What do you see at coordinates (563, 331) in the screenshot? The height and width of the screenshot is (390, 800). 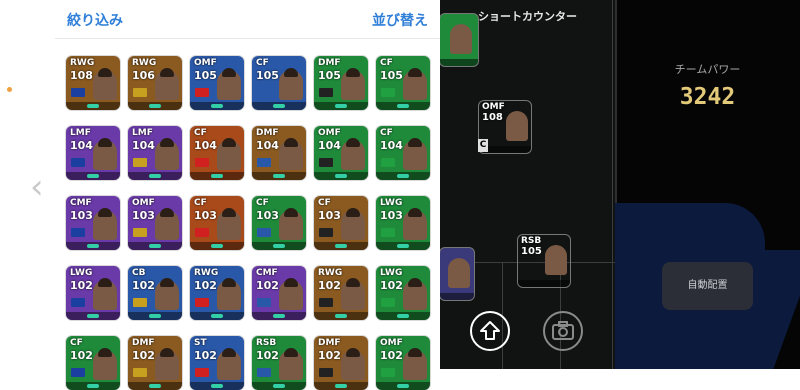 I see `camera-button` at bounding box center [563, 331].